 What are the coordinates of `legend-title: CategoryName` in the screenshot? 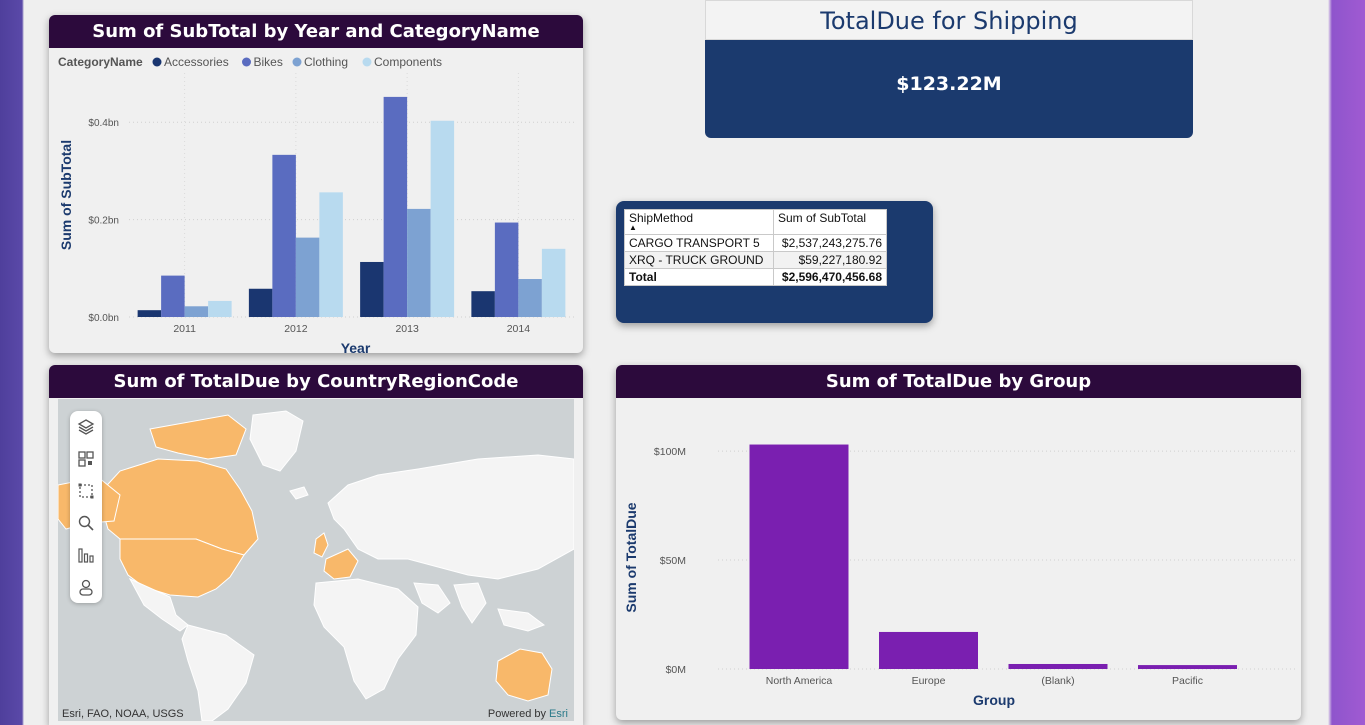 It's located at (100, 62).